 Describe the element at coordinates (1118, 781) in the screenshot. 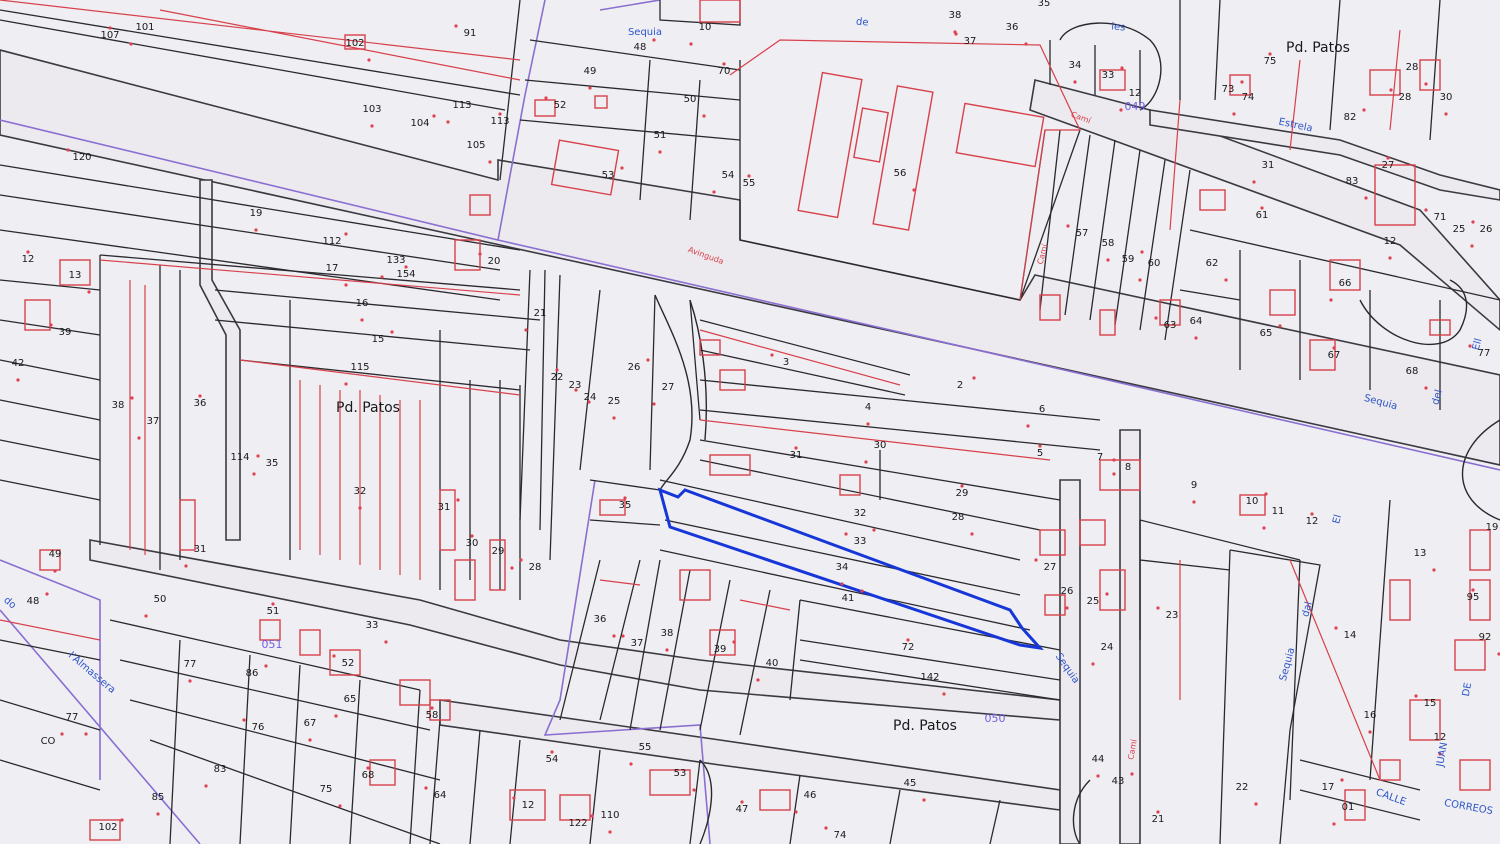

I see `parcel-number: 43` at that location.